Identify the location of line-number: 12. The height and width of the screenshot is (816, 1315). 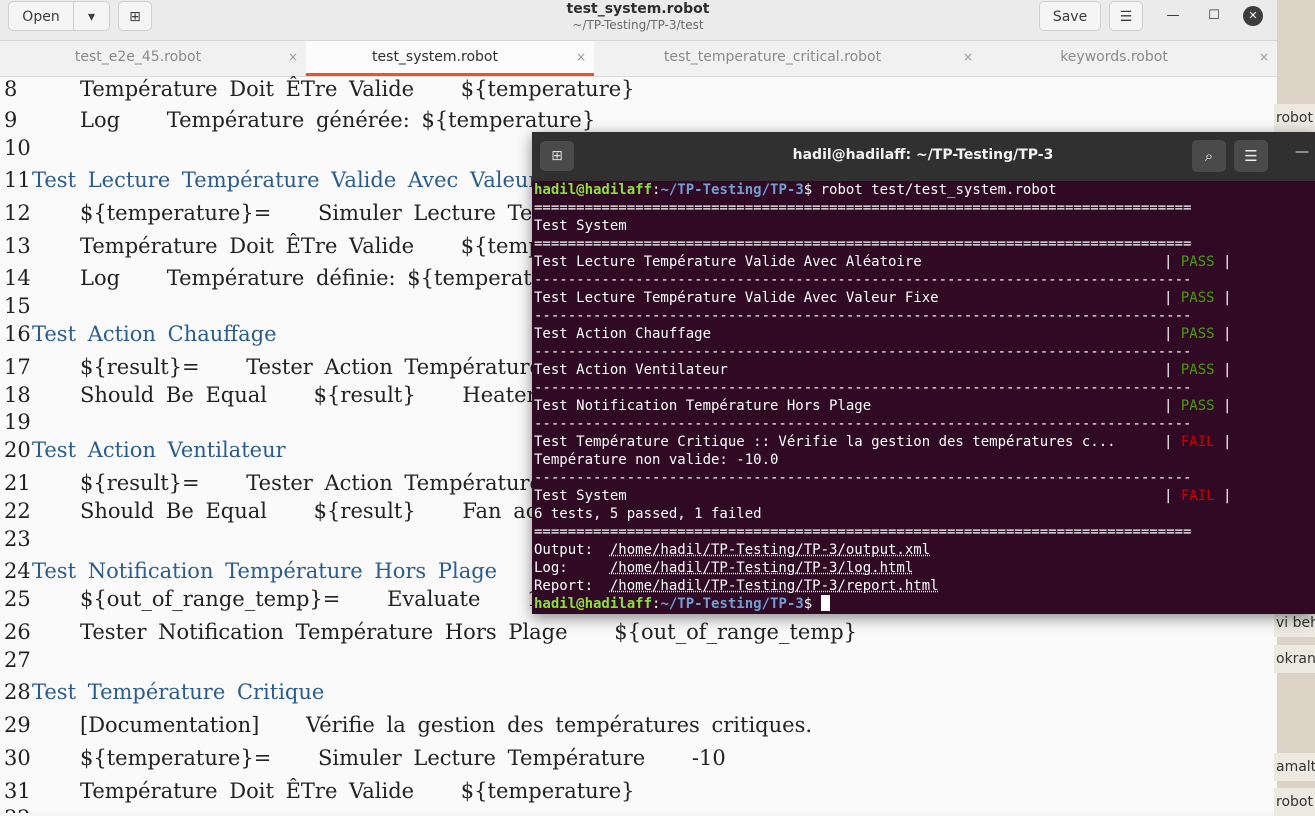
(17, 213).